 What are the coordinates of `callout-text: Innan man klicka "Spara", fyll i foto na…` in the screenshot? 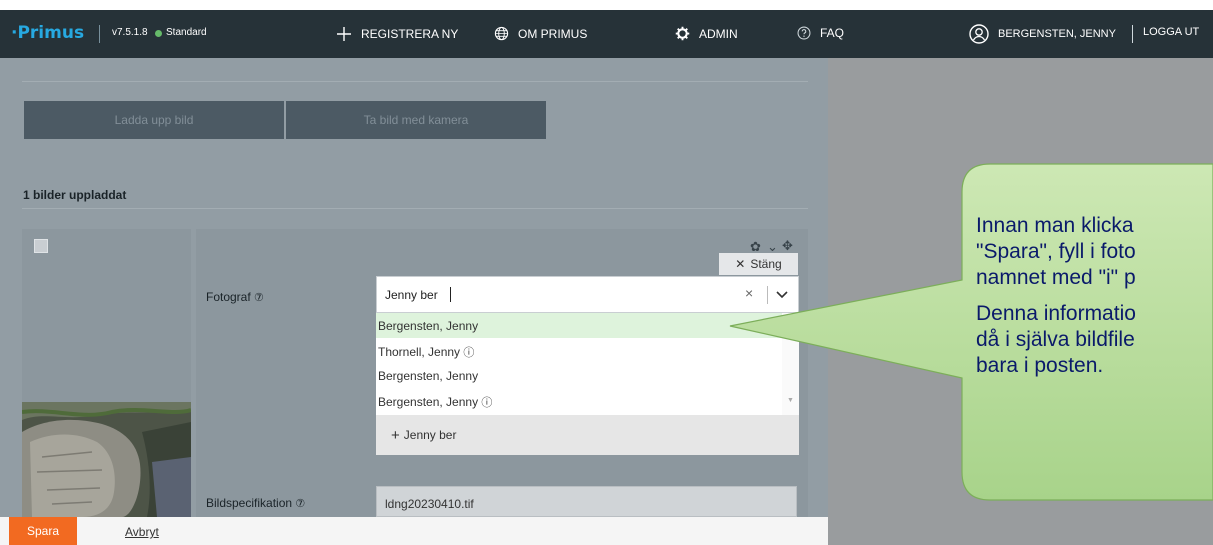 It's located at (1094, 296).